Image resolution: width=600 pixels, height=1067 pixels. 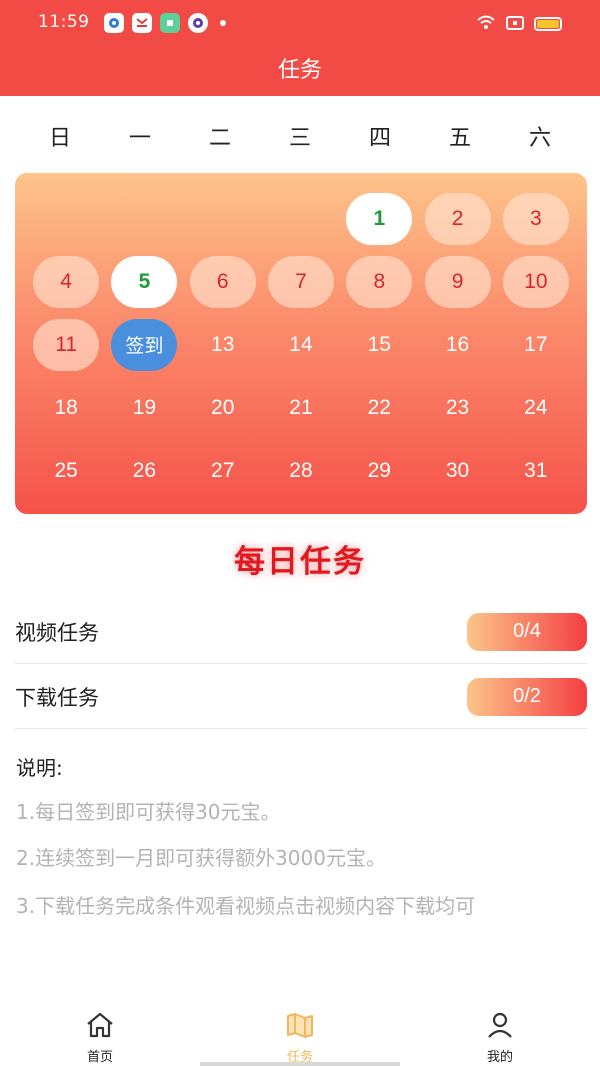 I want to click on calendar-day-cell: 3, so click(x=536, y=218).